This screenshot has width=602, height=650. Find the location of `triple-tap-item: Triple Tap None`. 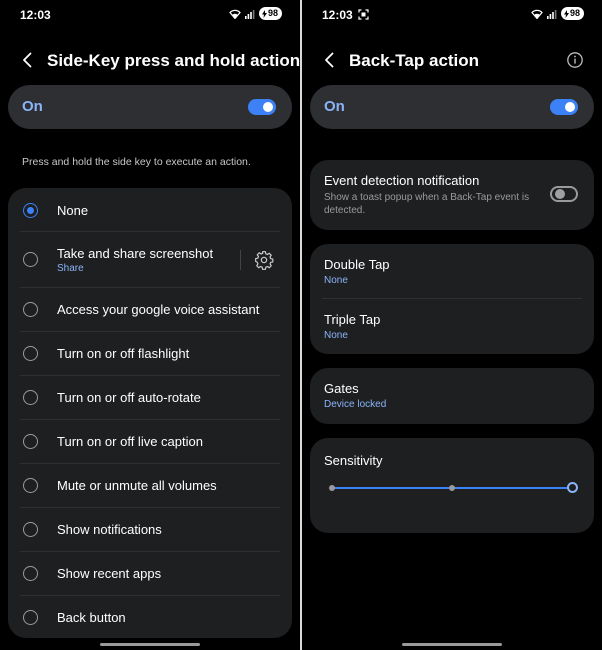

triple-tap-item: Triple Tap None is located at coordinates (452, 326).